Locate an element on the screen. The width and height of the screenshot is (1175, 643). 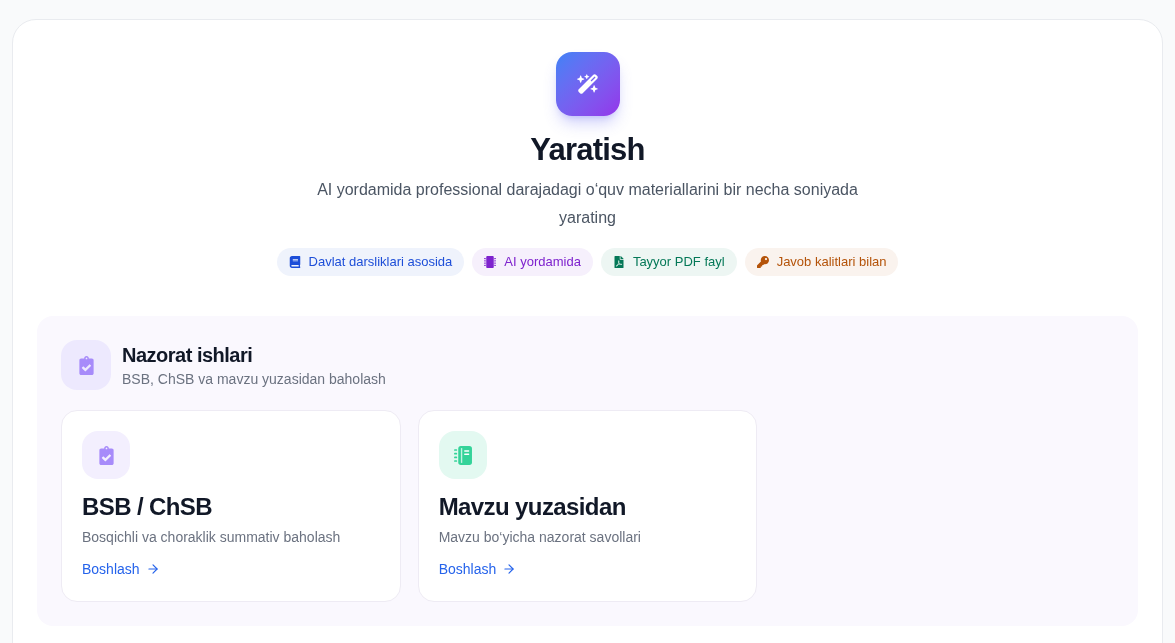
notebook-icon is located at coordinates (462, 455).